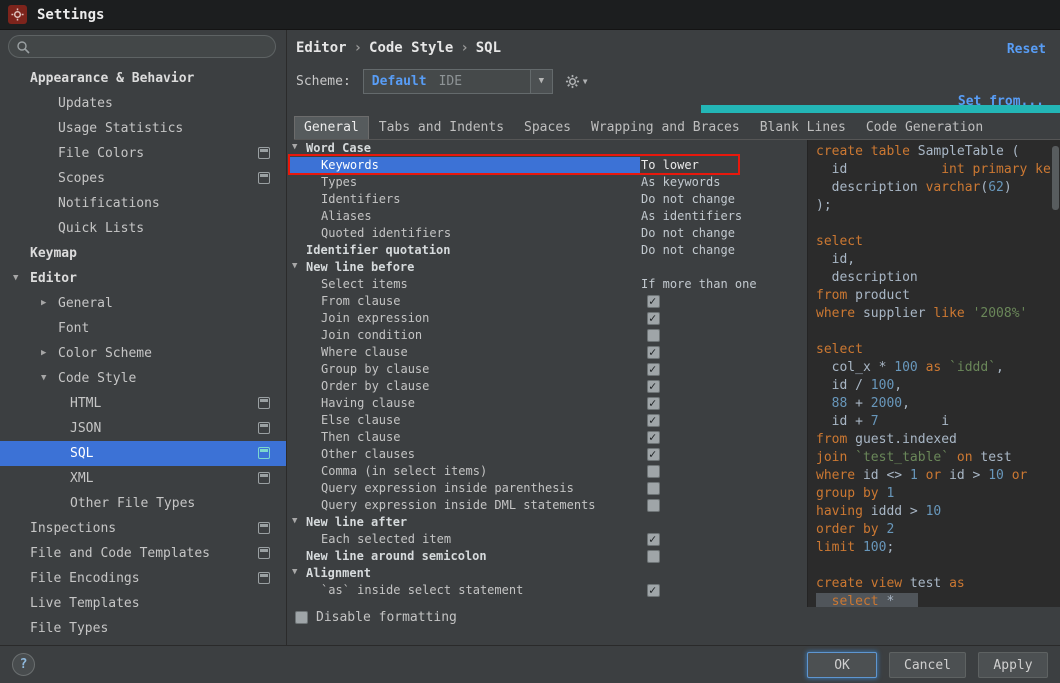 This screenshot has height=683, width=1060. Describe the element at coordinates (143, 203) in the screenshot. I see `sidebar-item-notifications: Notifications` at that location.